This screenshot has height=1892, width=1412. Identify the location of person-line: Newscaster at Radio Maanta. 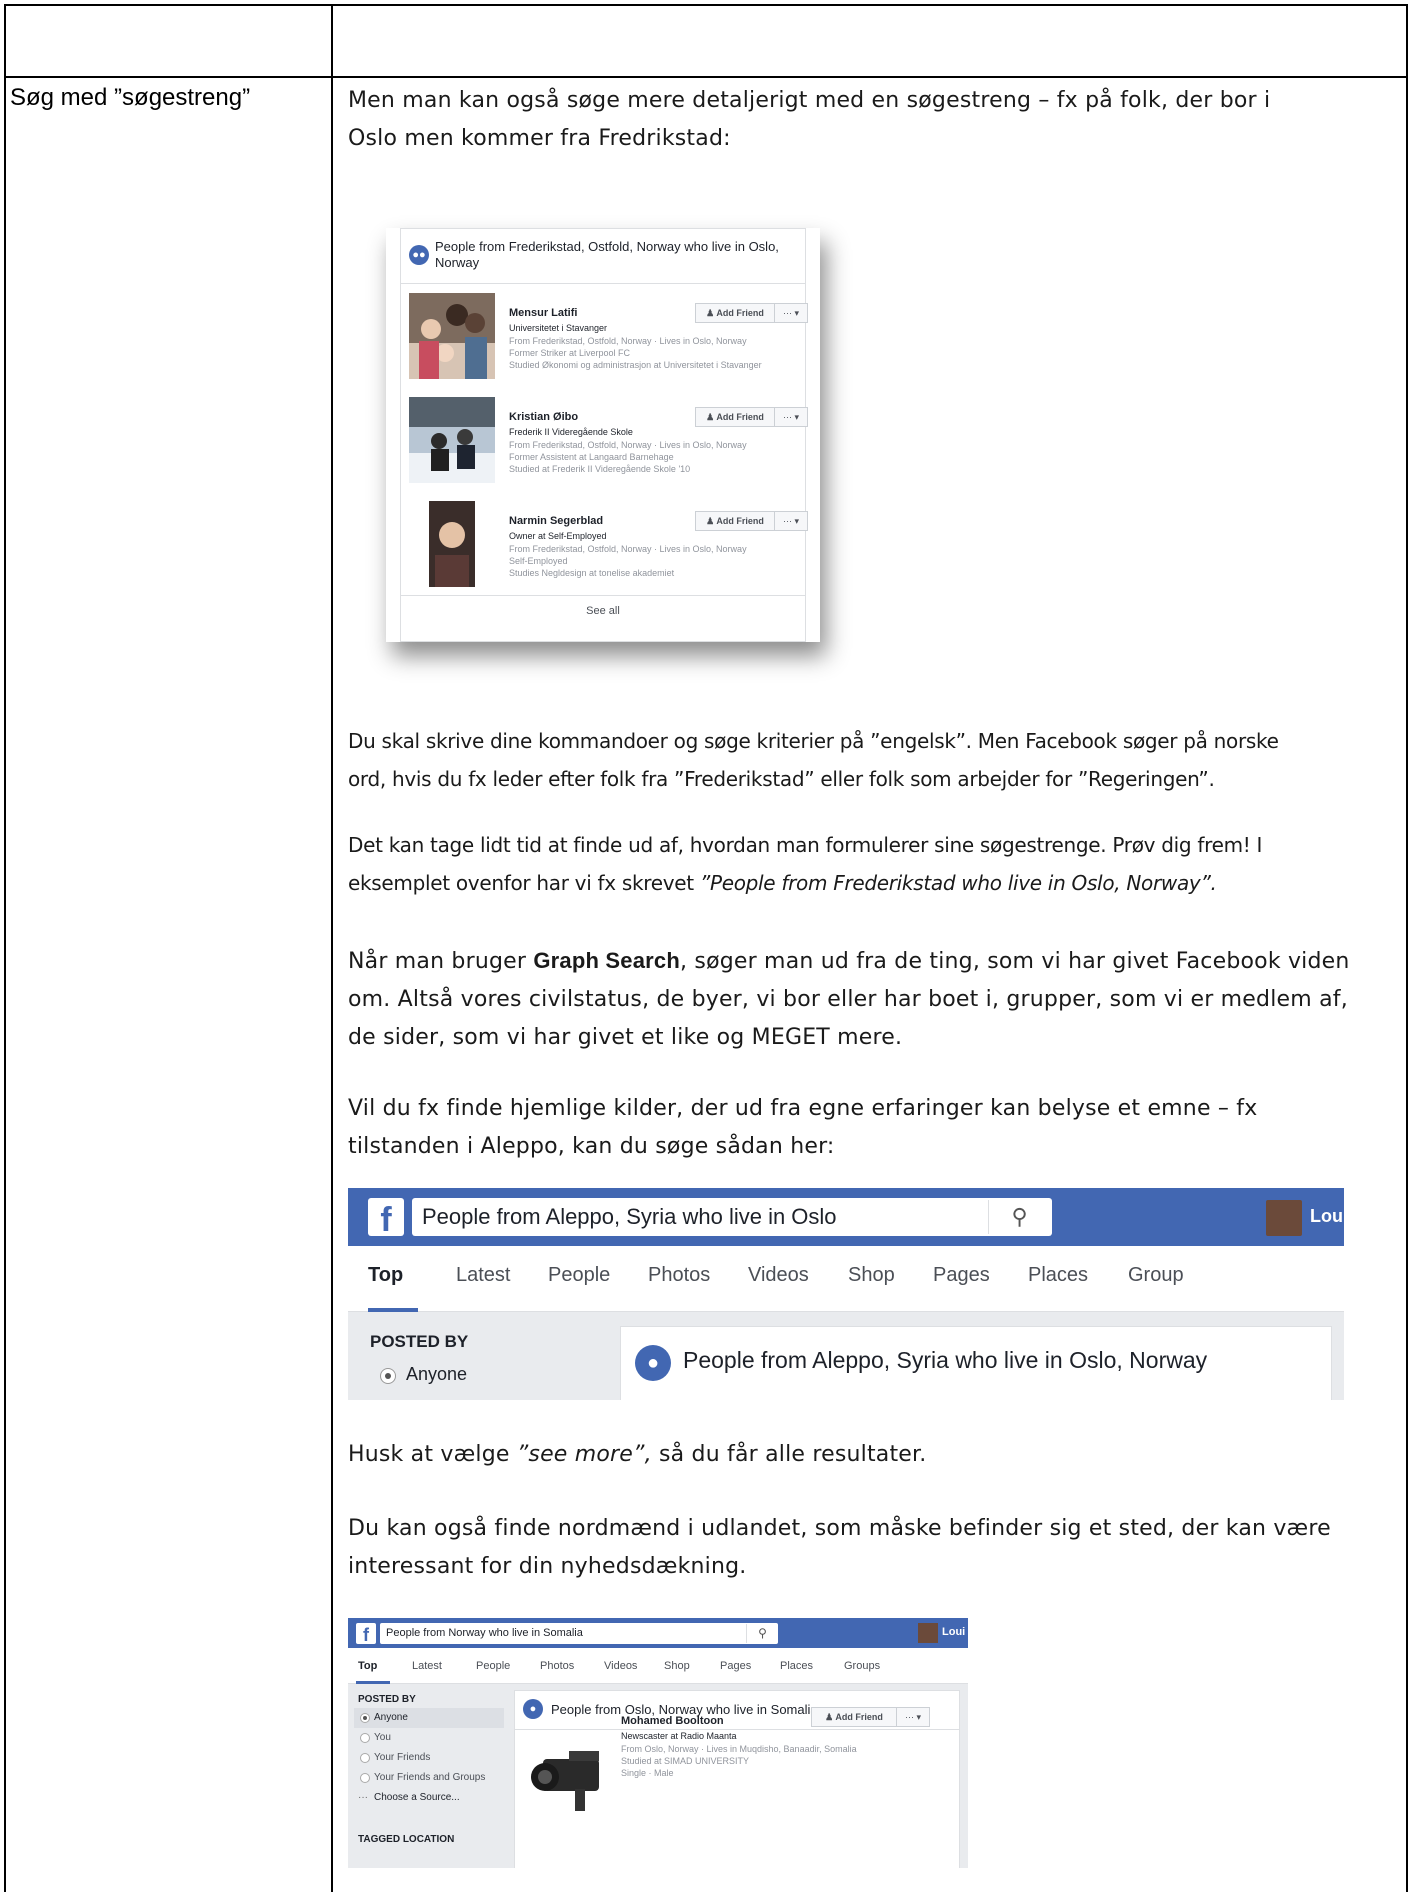
(679, 1736).